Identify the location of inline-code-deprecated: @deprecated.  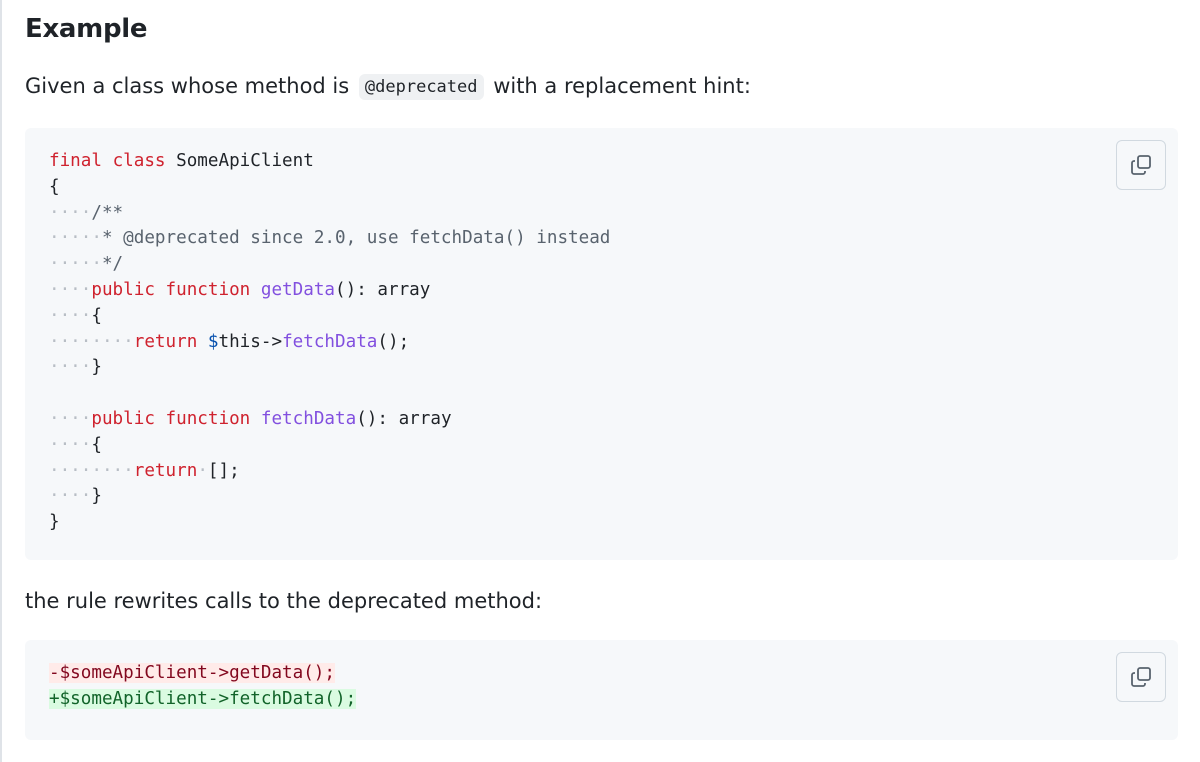
(421, 87).